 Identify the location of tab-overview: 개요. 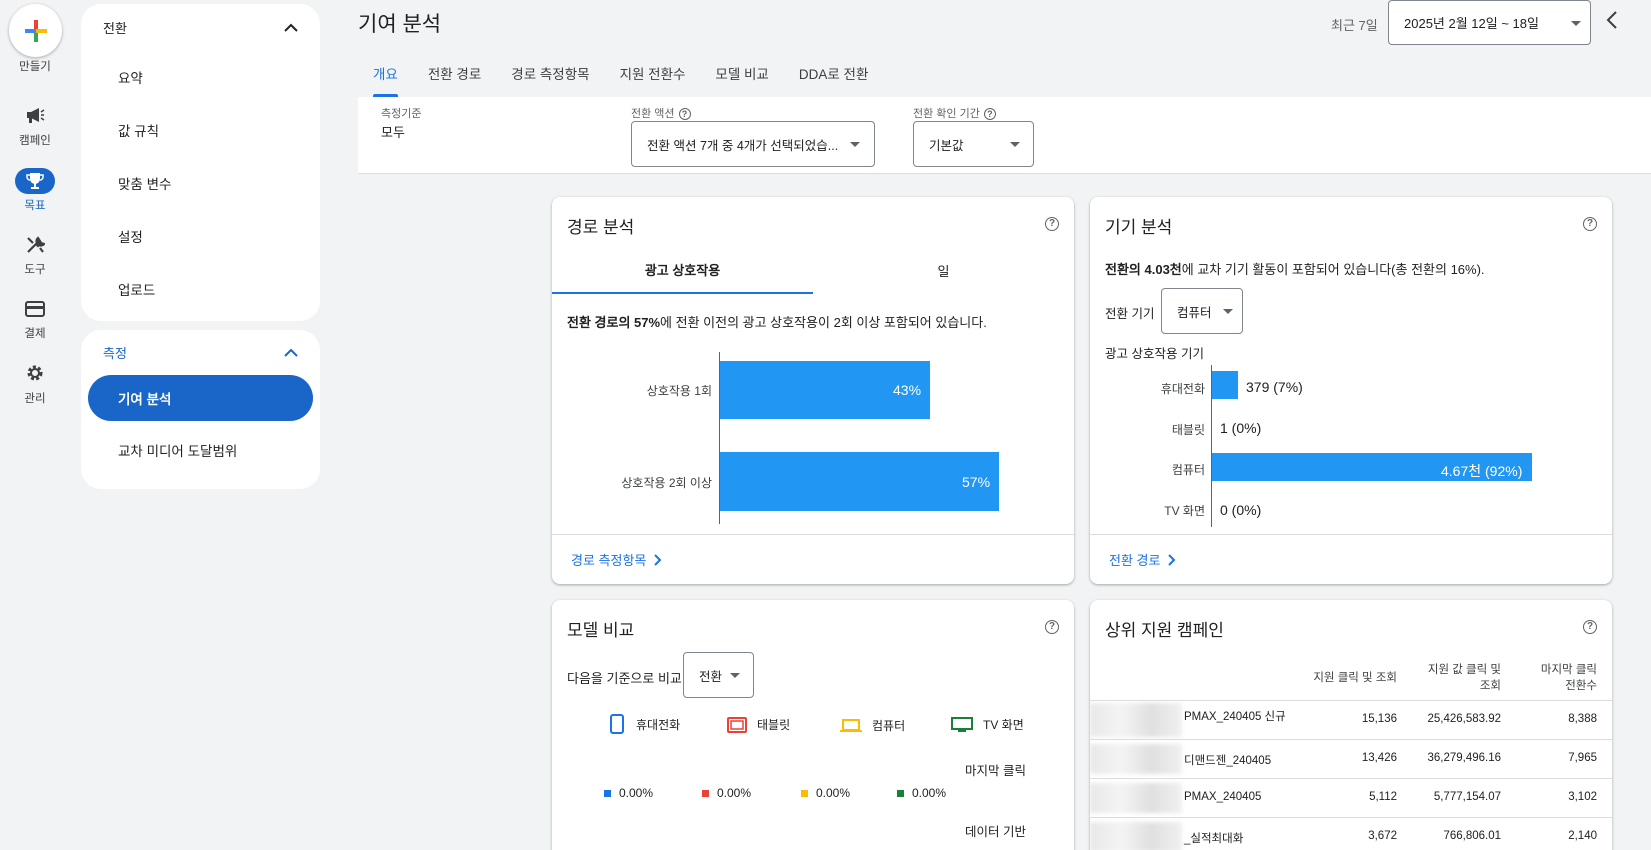
(385, 78).